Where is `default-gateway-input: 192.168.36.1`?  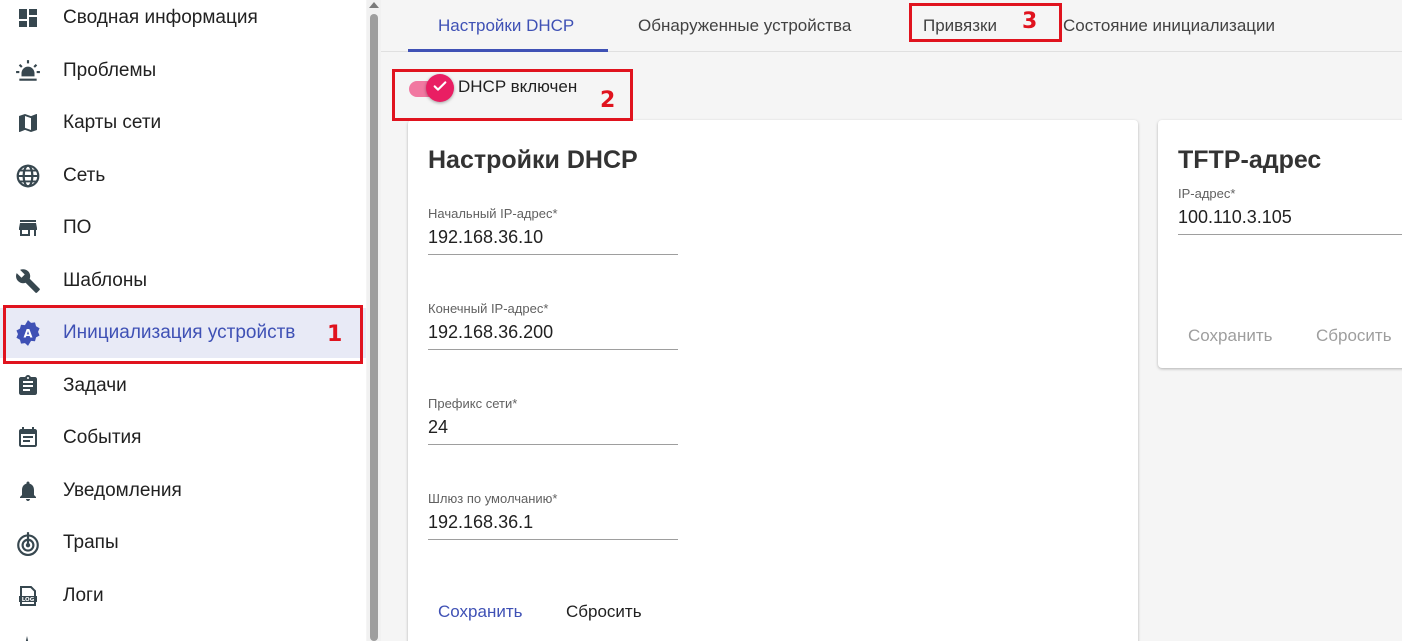 default-gateway-input: 192.168.36.1 is located at coordinates (553, 526).